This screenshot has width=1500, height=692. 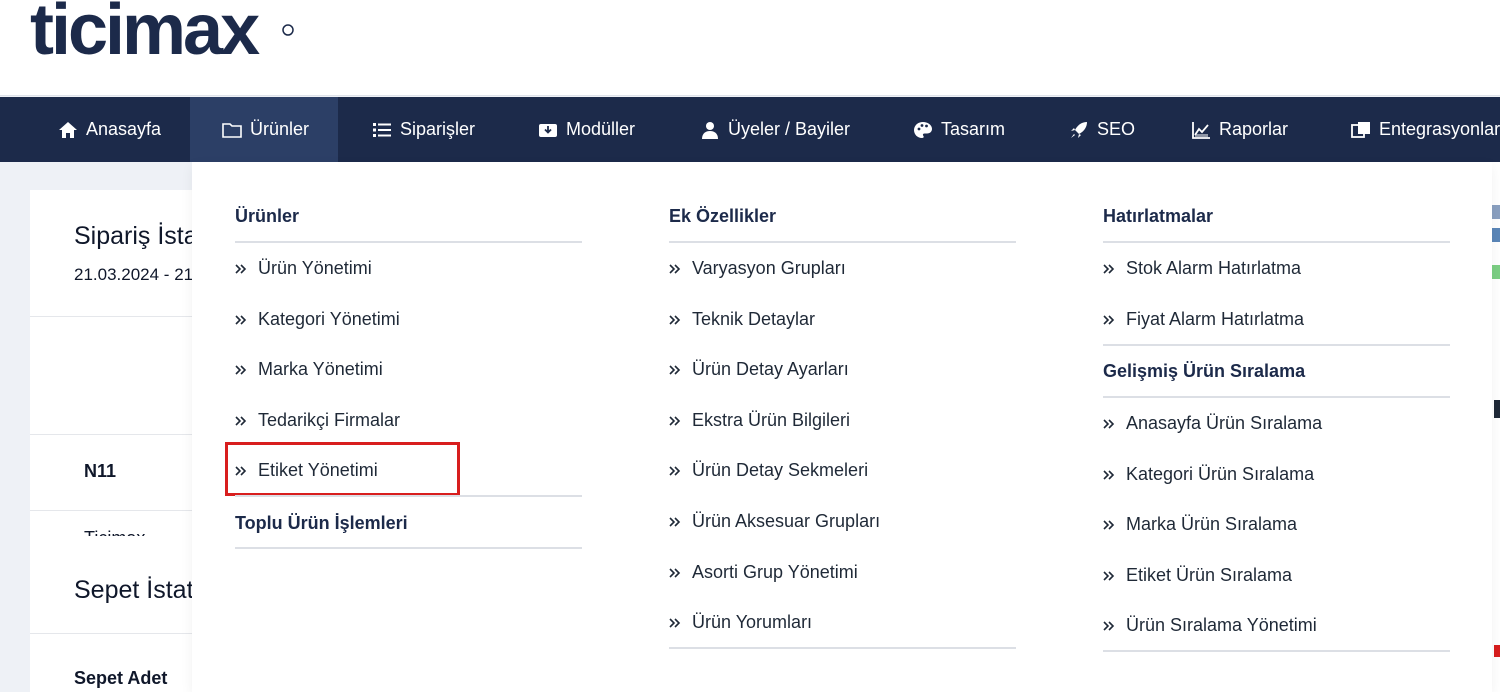 What do you see at coordinates (1116, 129) in the screenshot?
I see `nav-label: SEO` at bounding box center [1116, 129].